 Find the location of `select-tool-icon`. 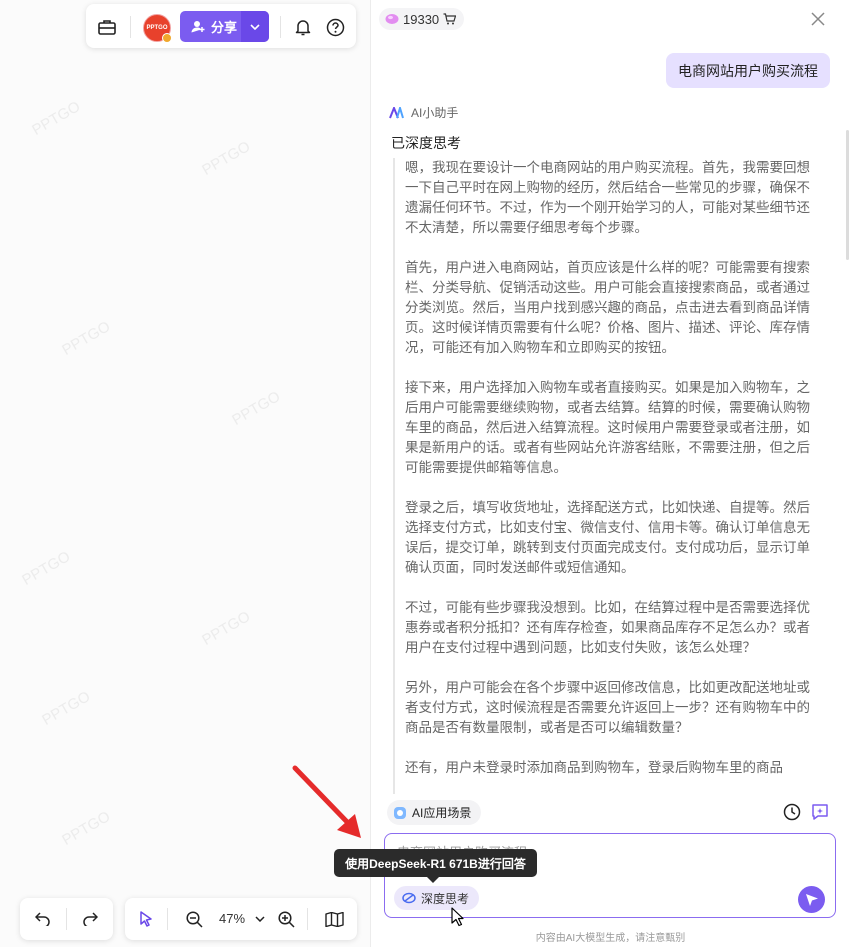

select-tool-icon is located at coordinates (146, 919).